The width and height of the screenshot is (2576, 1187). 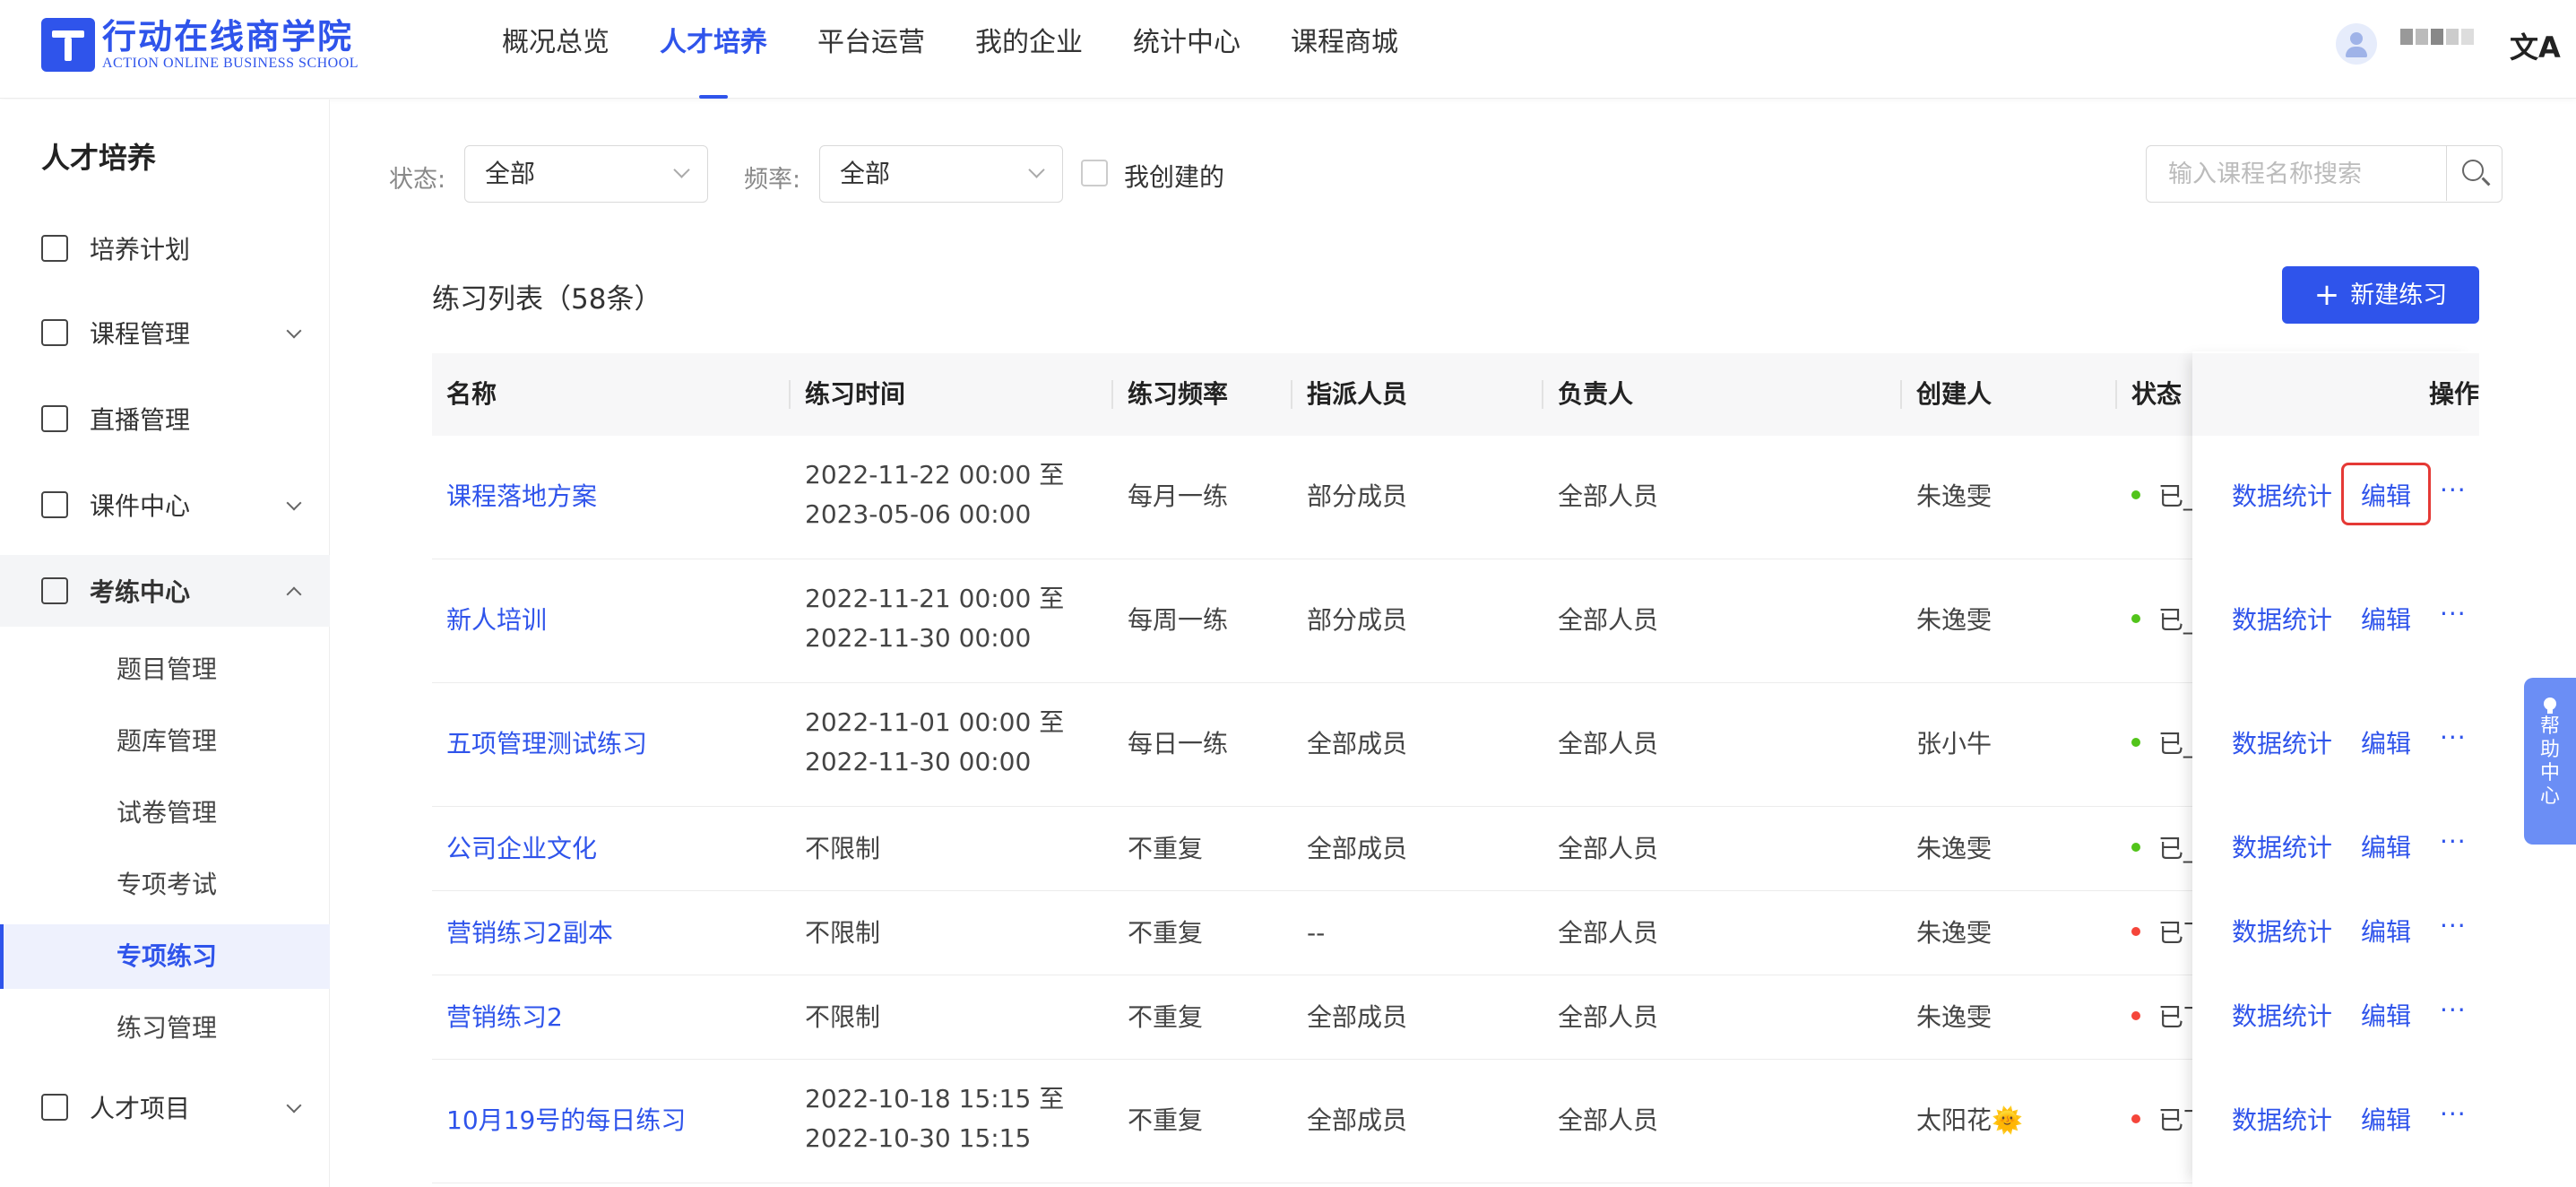 I want to click on practice-name-link: 营销练习2, so click(x=504, y=1017).